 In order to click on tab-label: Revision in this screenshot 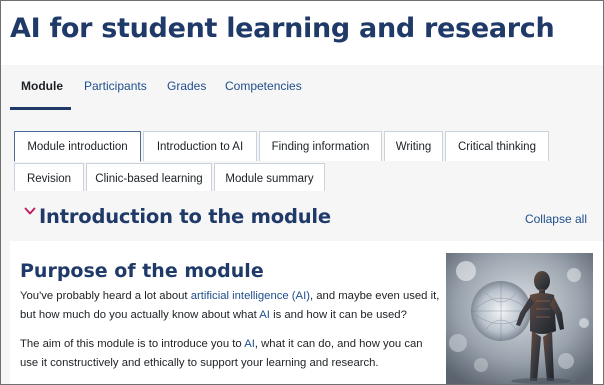, I will do `click(49, 178)`.